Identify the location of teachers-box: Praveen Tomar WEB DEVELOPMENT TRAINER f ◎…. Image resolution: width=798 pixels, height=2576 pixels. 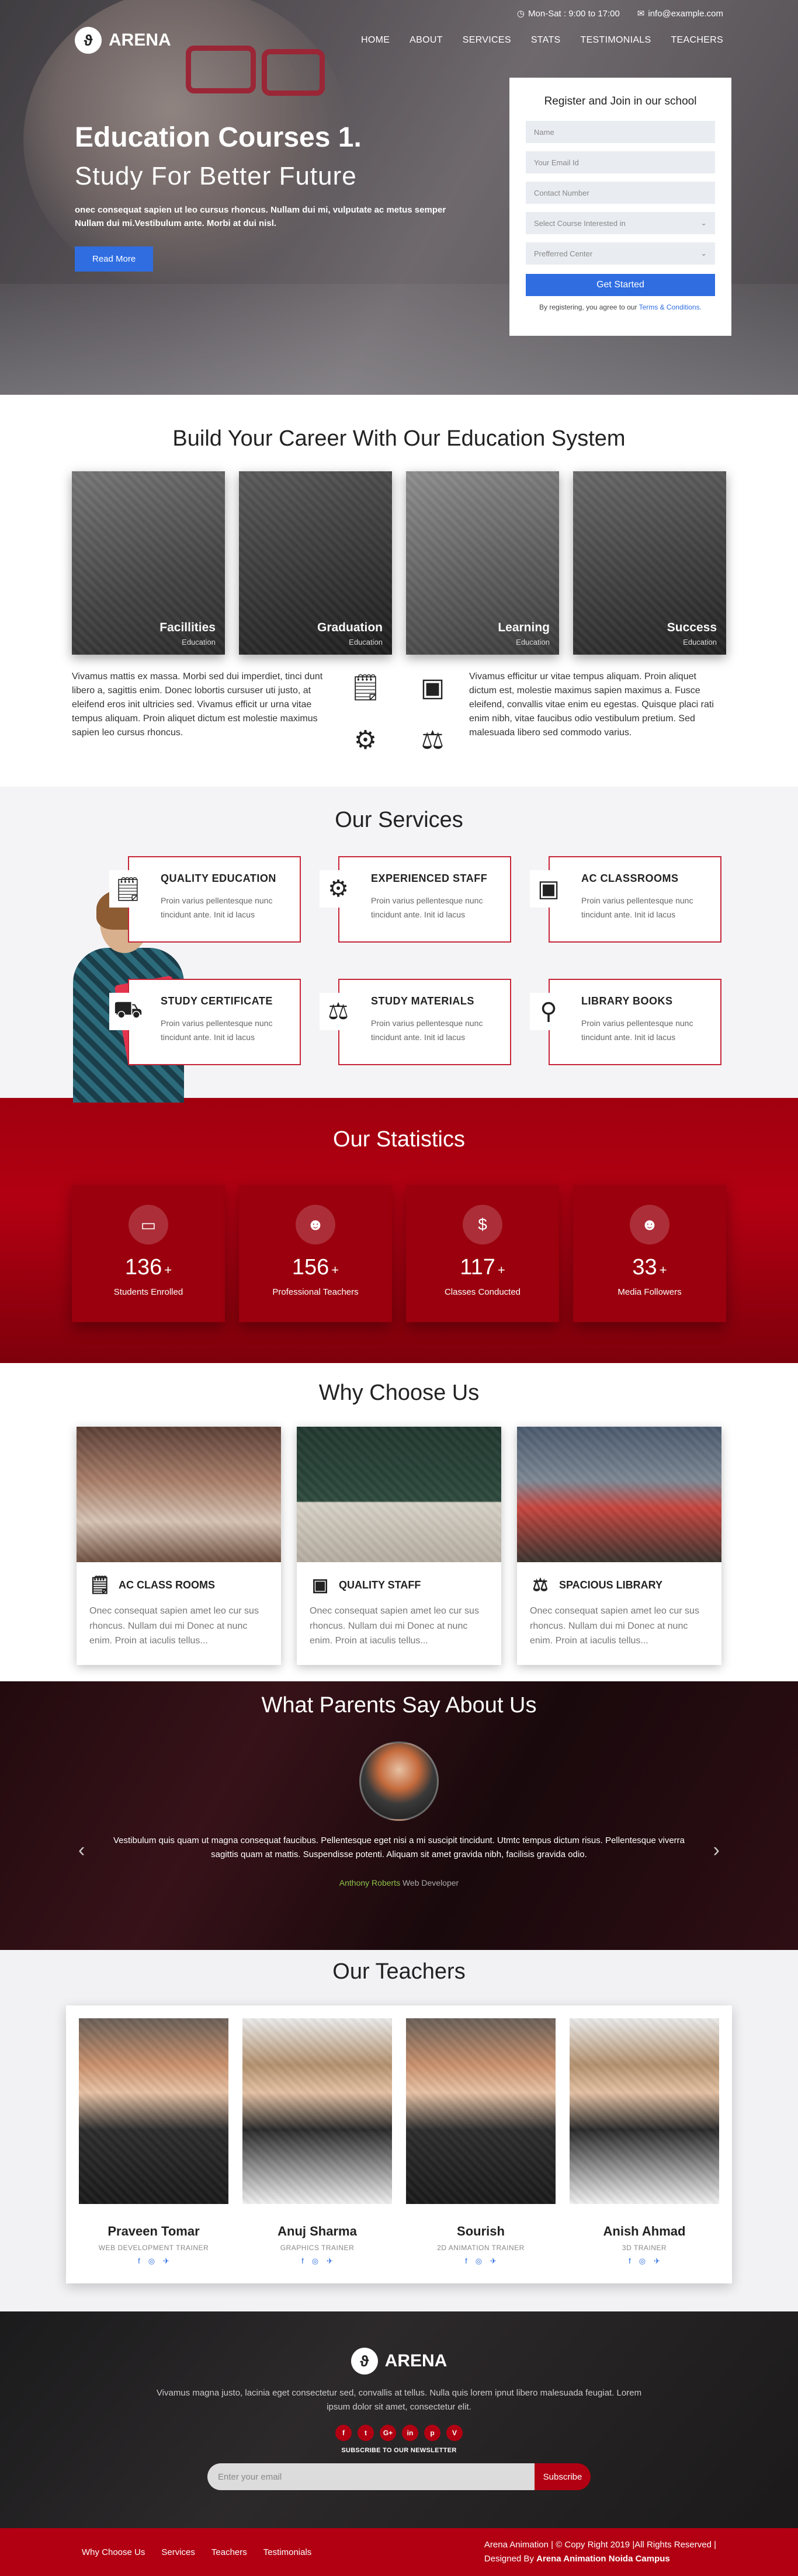
(399, 2144).